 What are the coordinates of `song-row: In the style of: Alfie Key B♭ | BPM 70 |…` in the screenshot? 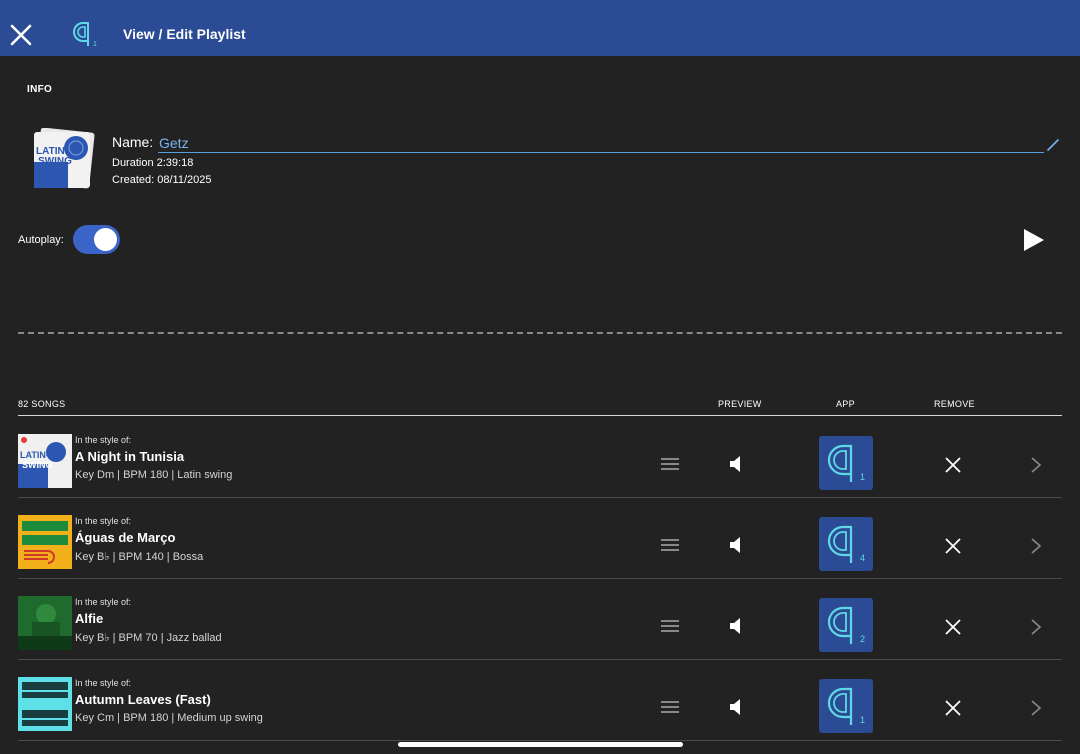 It's located at (540, 619).